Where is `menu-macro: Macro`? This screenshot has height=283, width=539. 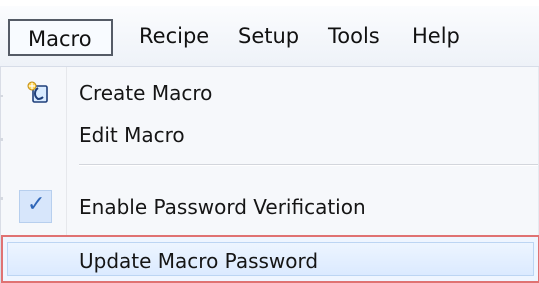
menu-macro: Macro is located at coordinates (60, 37).